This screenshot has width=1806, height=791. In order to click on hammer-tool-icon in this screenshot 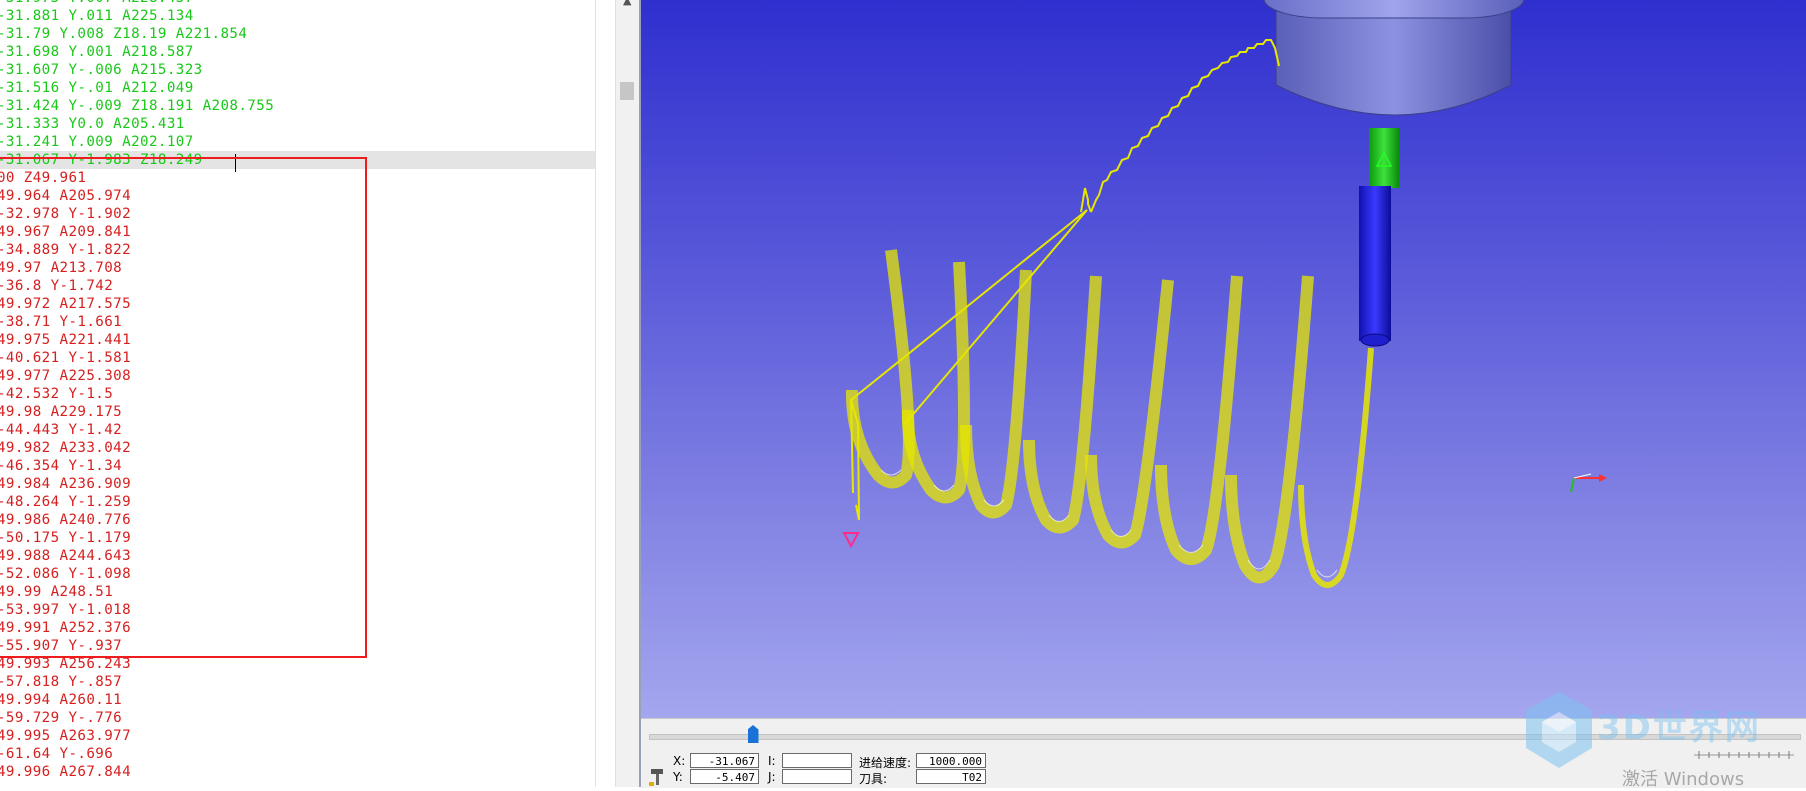, I will do `click(658, 777)`.